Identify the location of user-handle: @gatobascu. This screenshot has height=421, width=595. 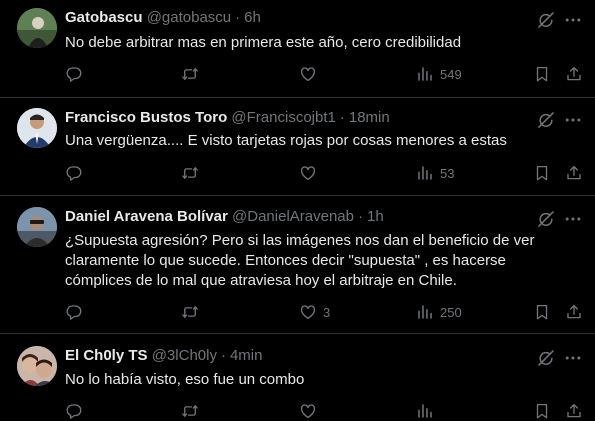
(189, 17).